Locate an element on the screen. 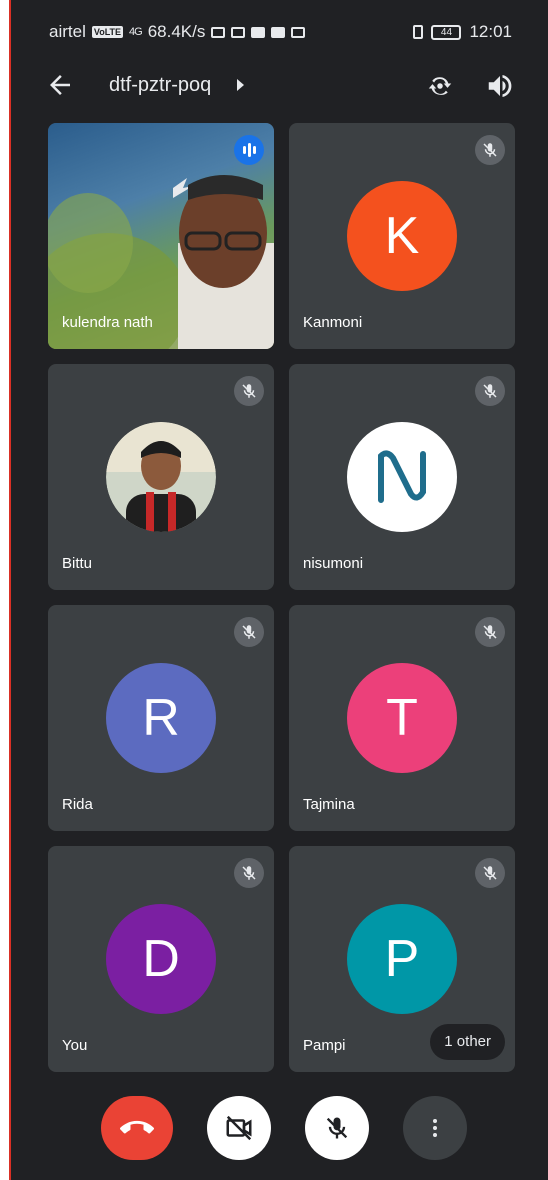 The width and height of the screenshot is (548, 1180). more-vert-icon is located at coordinates (435, 1128).